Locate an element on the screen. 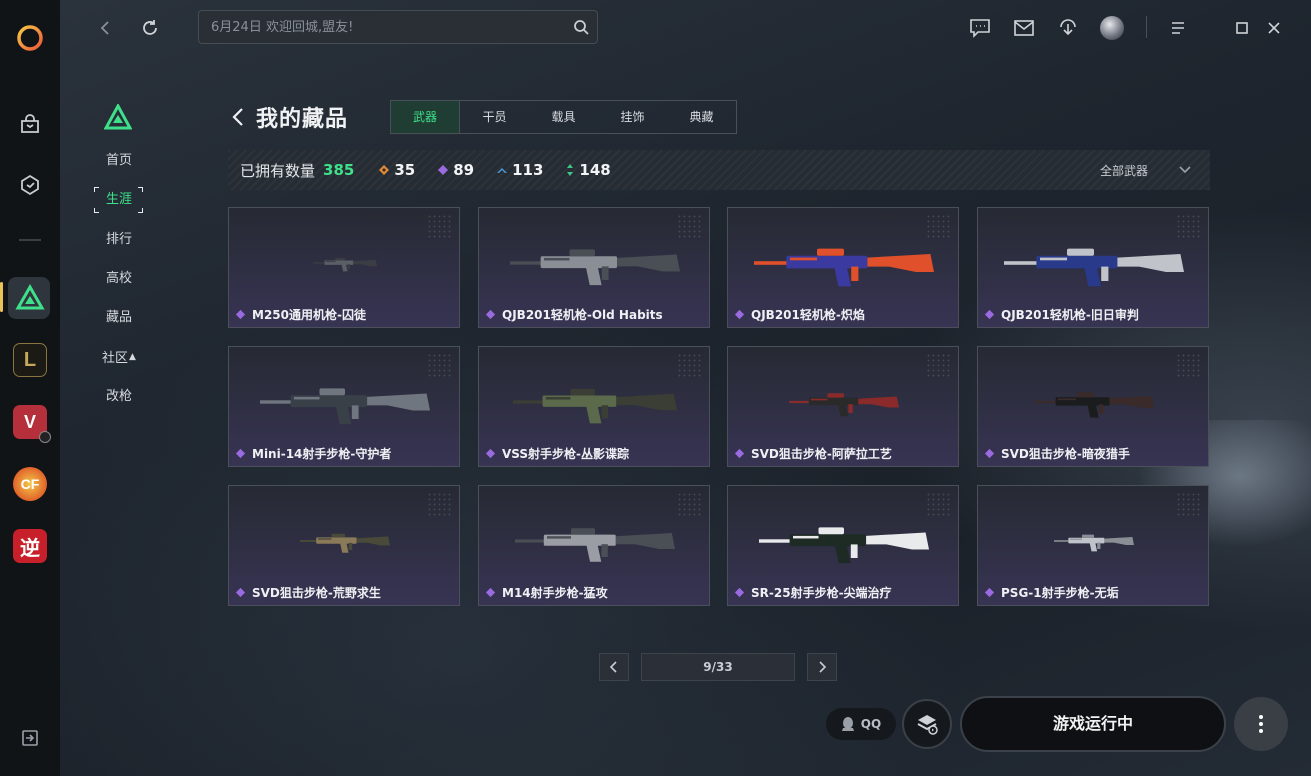 This screenshot has width=1311, height=776. more-options-button is located at coordinates (1261, 724).